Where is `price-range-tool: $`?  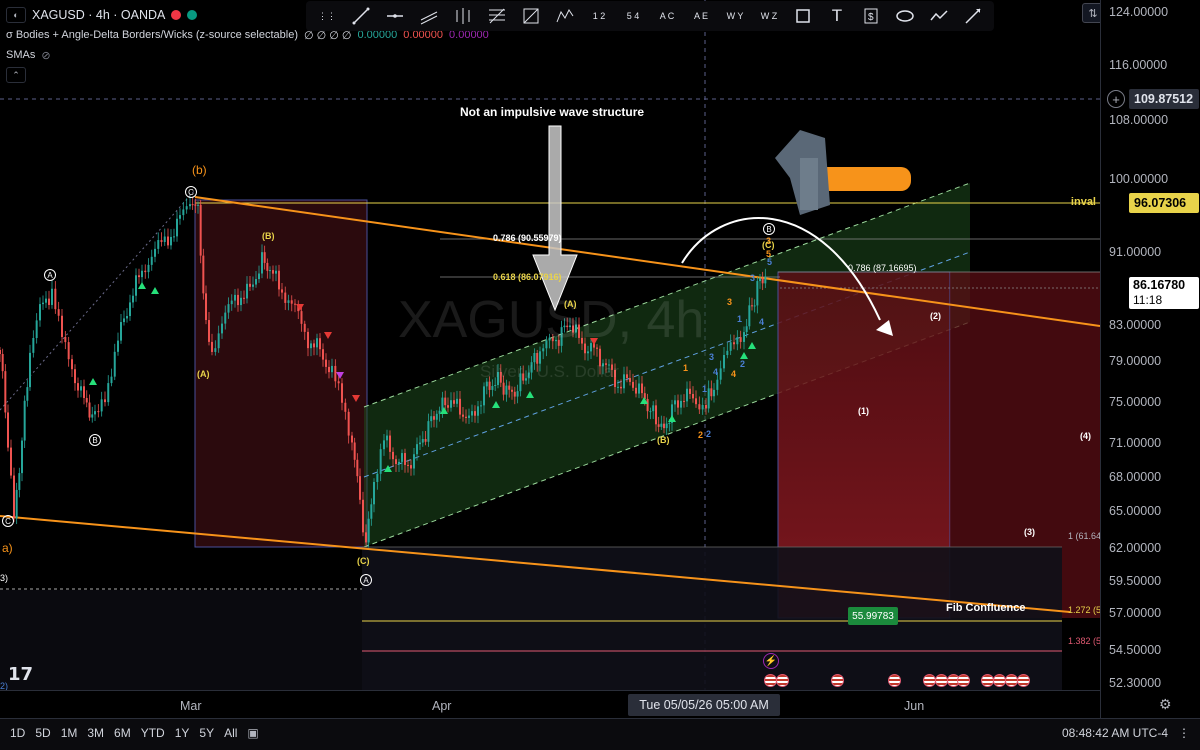
price-range-tool: $ is located at coordinates (871, 16).